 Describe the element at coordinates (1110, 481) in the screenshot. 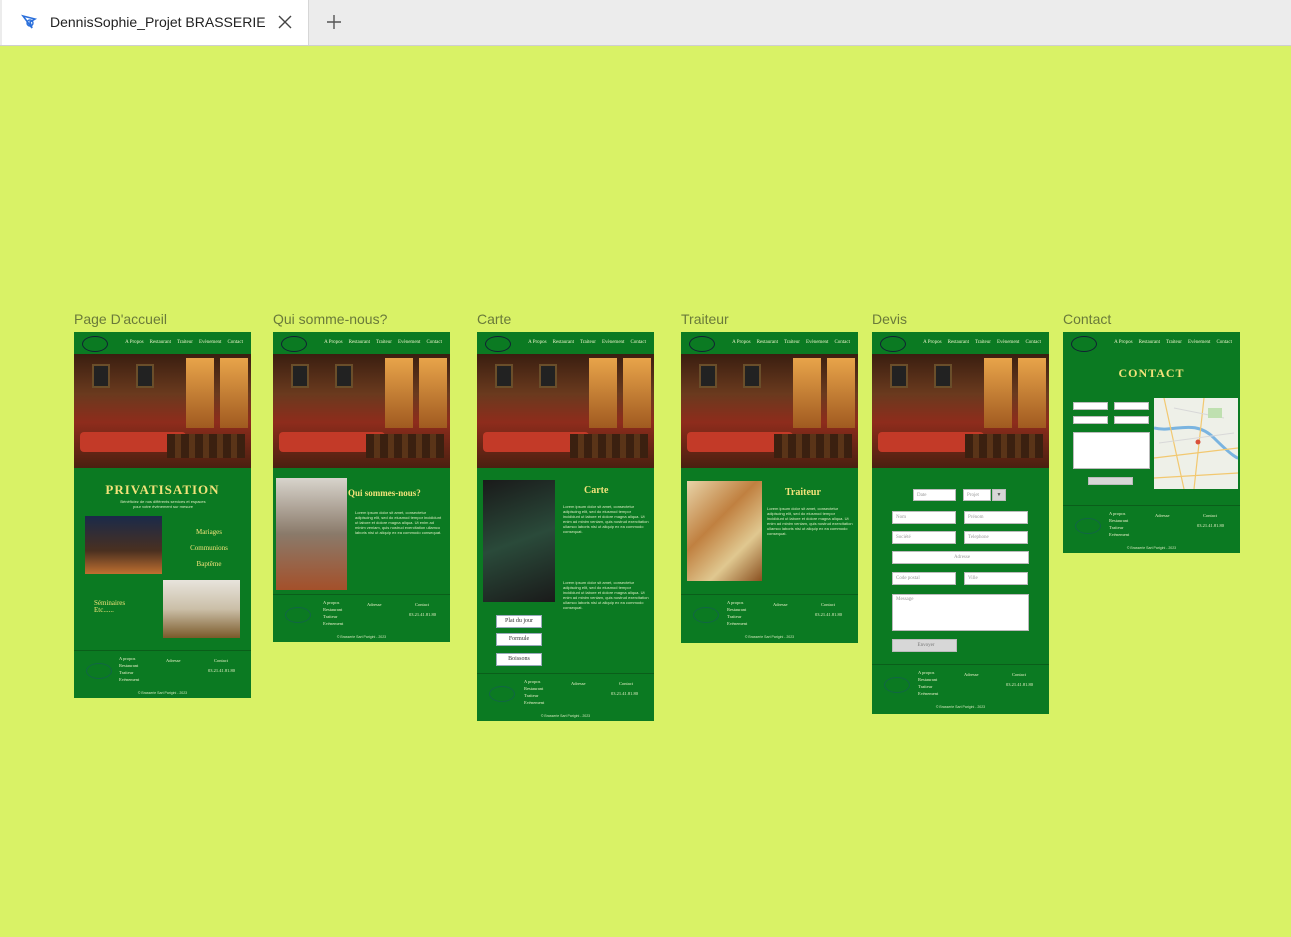

I see `contact-submit-button` at that location.